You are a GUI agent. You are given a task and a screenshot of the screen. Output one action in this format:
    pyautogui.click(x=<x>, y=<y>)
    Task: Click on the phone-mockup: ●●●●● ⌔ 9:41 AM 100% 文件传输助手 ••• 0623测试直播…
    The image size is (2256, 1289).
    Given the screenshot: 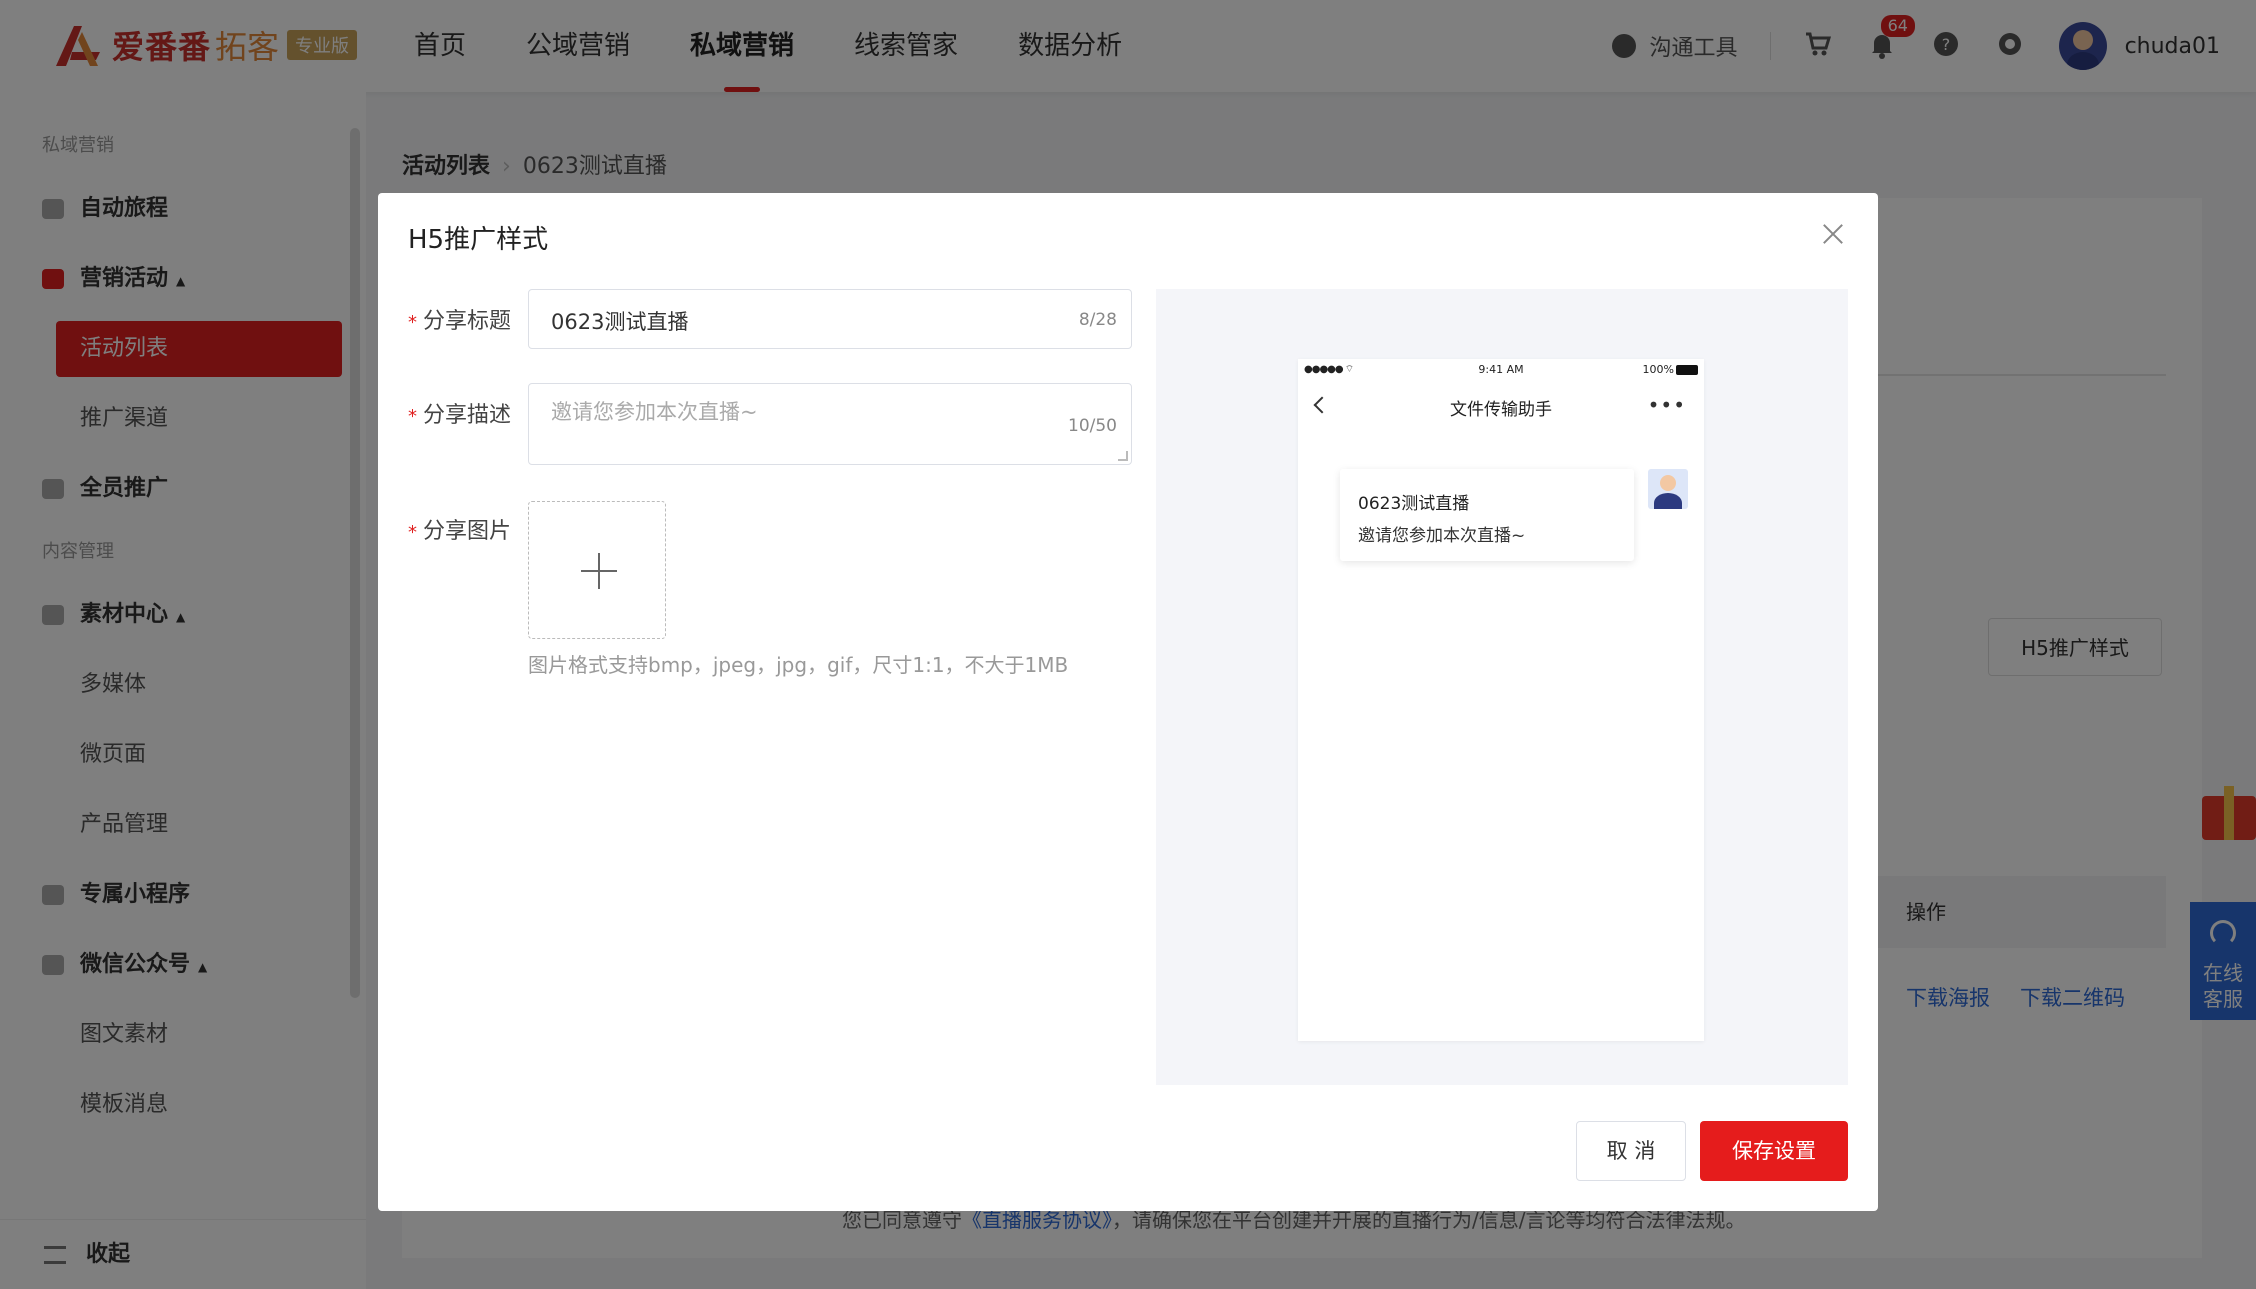 What is the action you would take?
    pyautogui.click(x=1501, y=700)
    